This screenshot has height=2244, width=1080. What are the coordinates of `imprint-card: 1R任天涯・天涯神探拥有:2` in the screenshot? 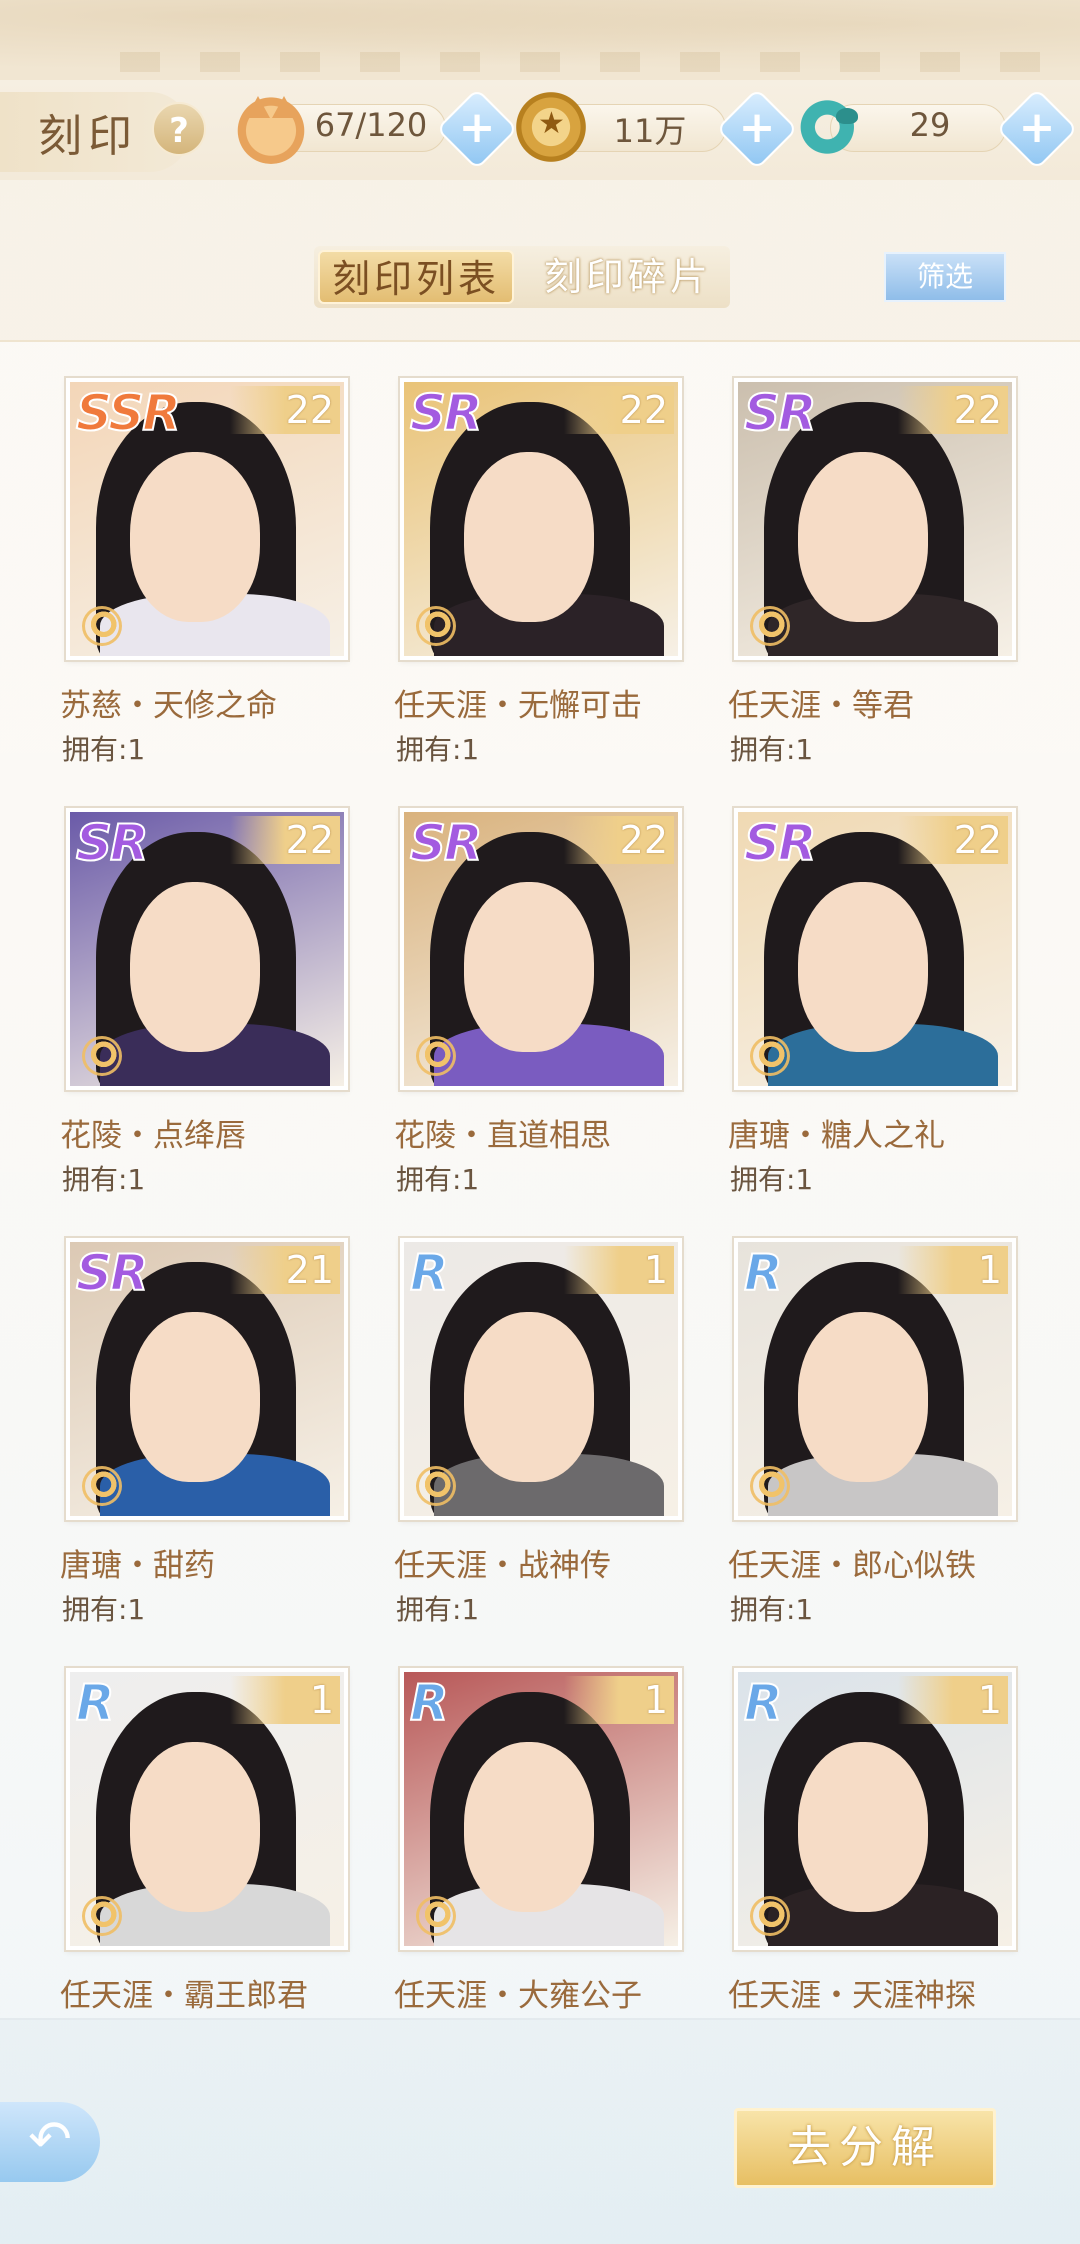 It's located at (874, 1843).